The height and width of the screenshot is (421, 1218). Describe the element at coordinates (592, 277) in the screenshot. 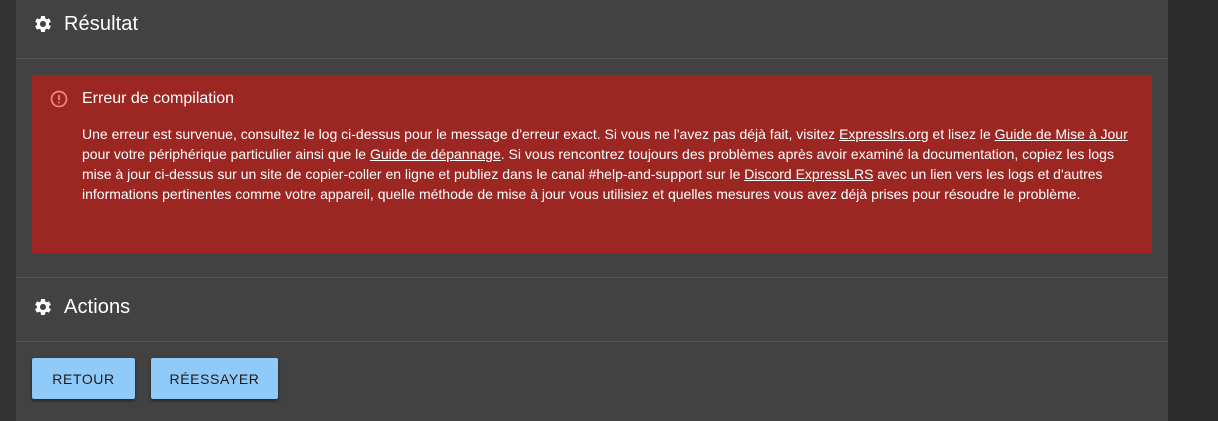

I see `alert-divider` at that location.